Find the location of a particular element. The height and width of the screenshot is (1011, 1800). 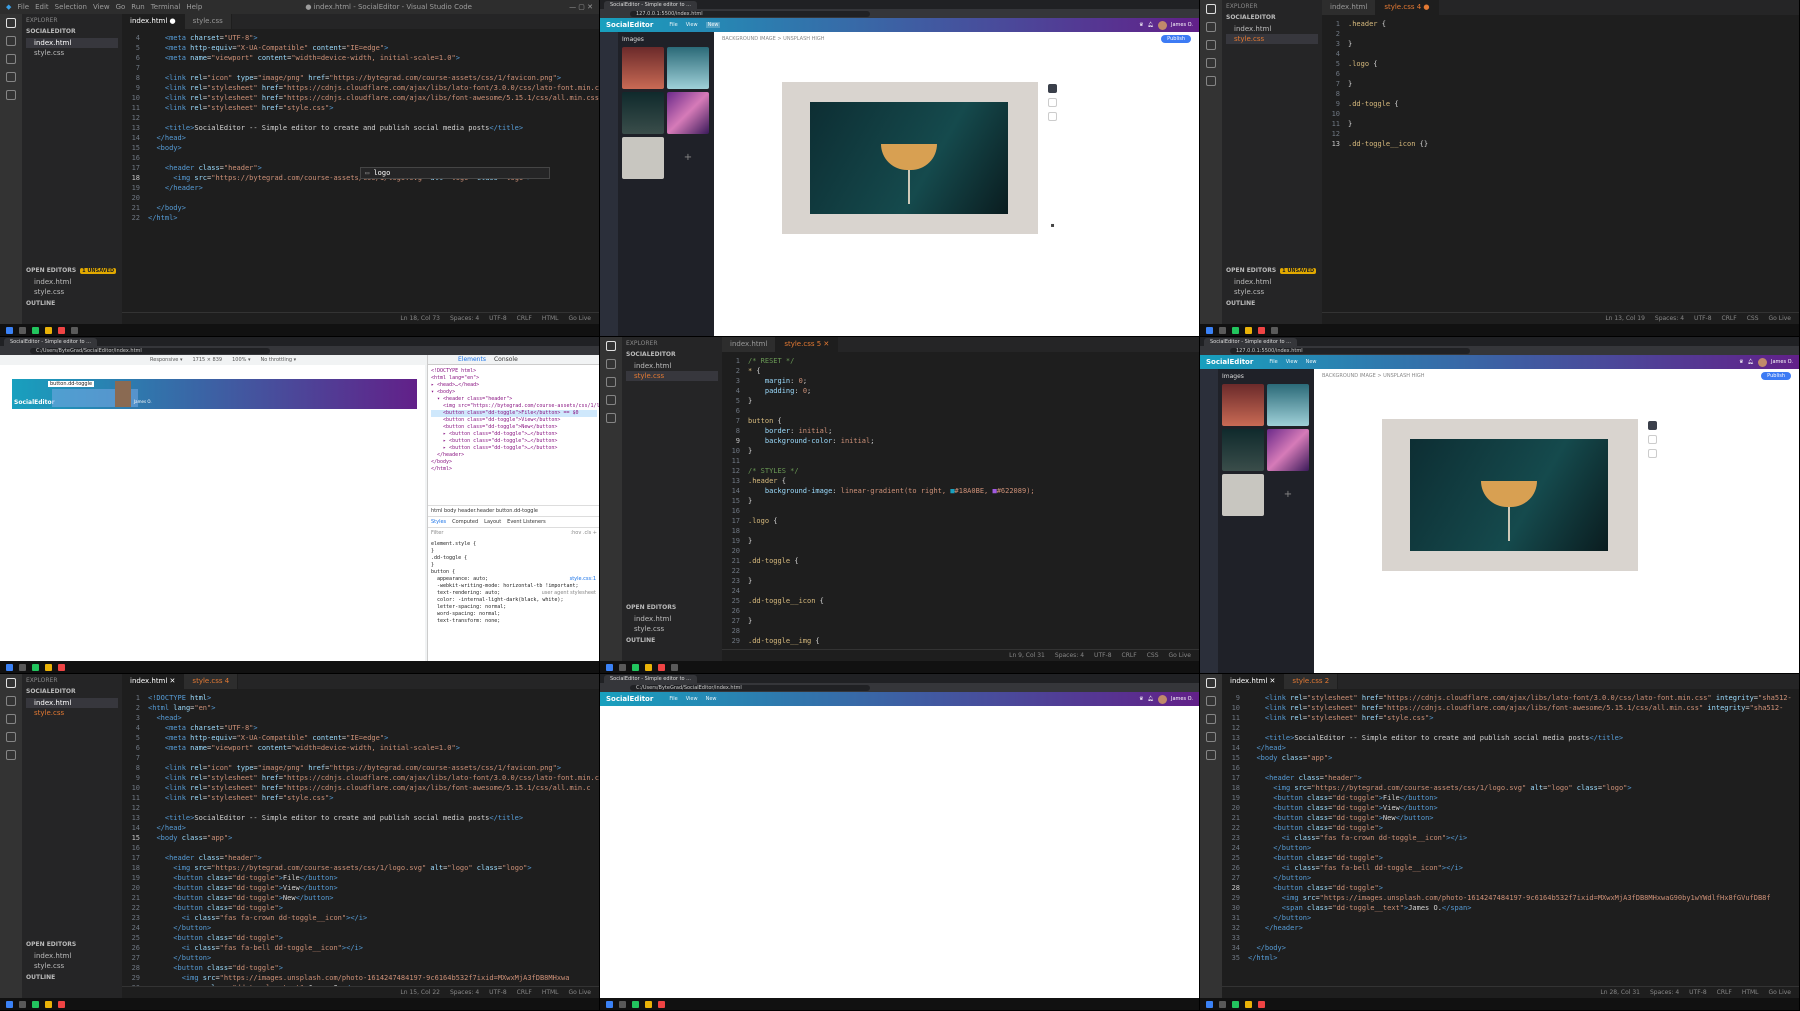

code-line: 22 </html> is located at coordinates (360, 218).